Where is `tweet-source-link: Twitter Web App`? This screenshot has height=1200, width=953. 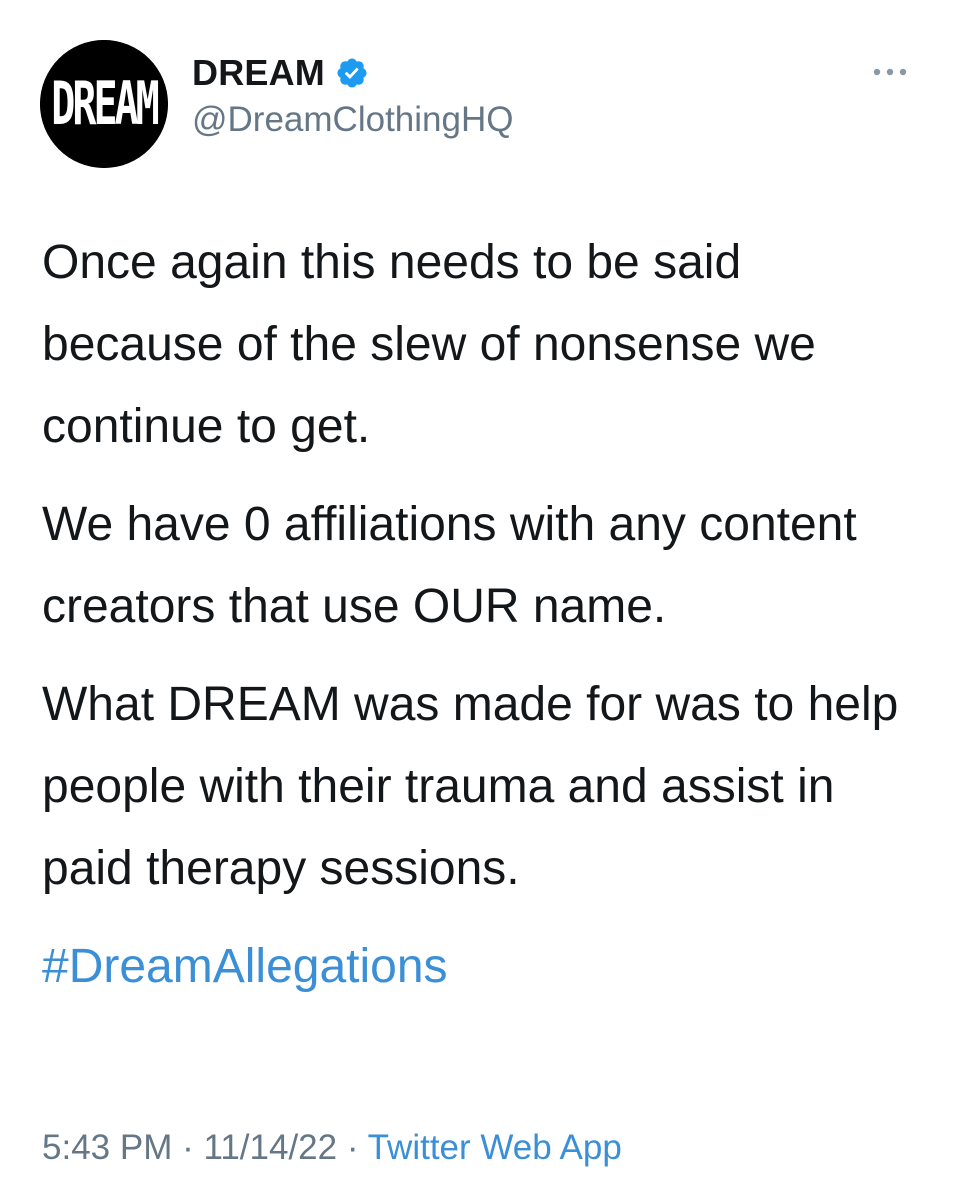 tweet-source-link: Twitter Web App is located at coordinates (495, 1147).